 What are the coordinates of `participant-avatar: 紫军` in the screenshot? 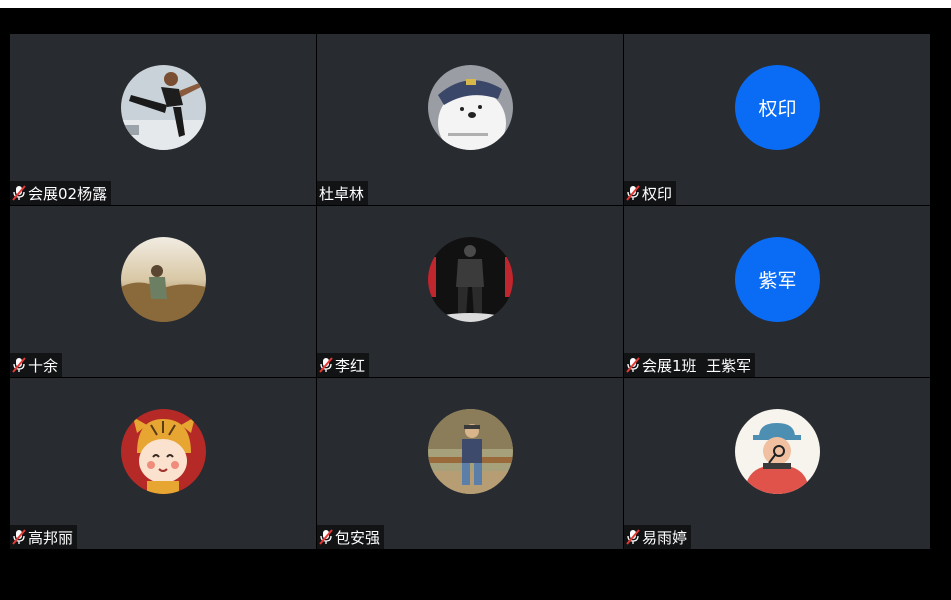 It's located at (777, 279).